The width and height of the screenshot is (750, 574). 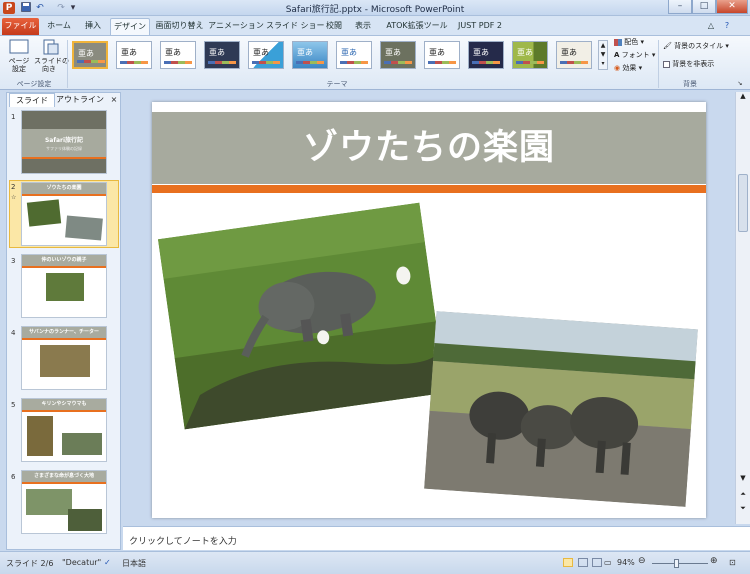 What do you see at coordinates (711, 26) in the screenshot?
I see `minimize-ribbon-icon: △` at bounding box center [711, 26].